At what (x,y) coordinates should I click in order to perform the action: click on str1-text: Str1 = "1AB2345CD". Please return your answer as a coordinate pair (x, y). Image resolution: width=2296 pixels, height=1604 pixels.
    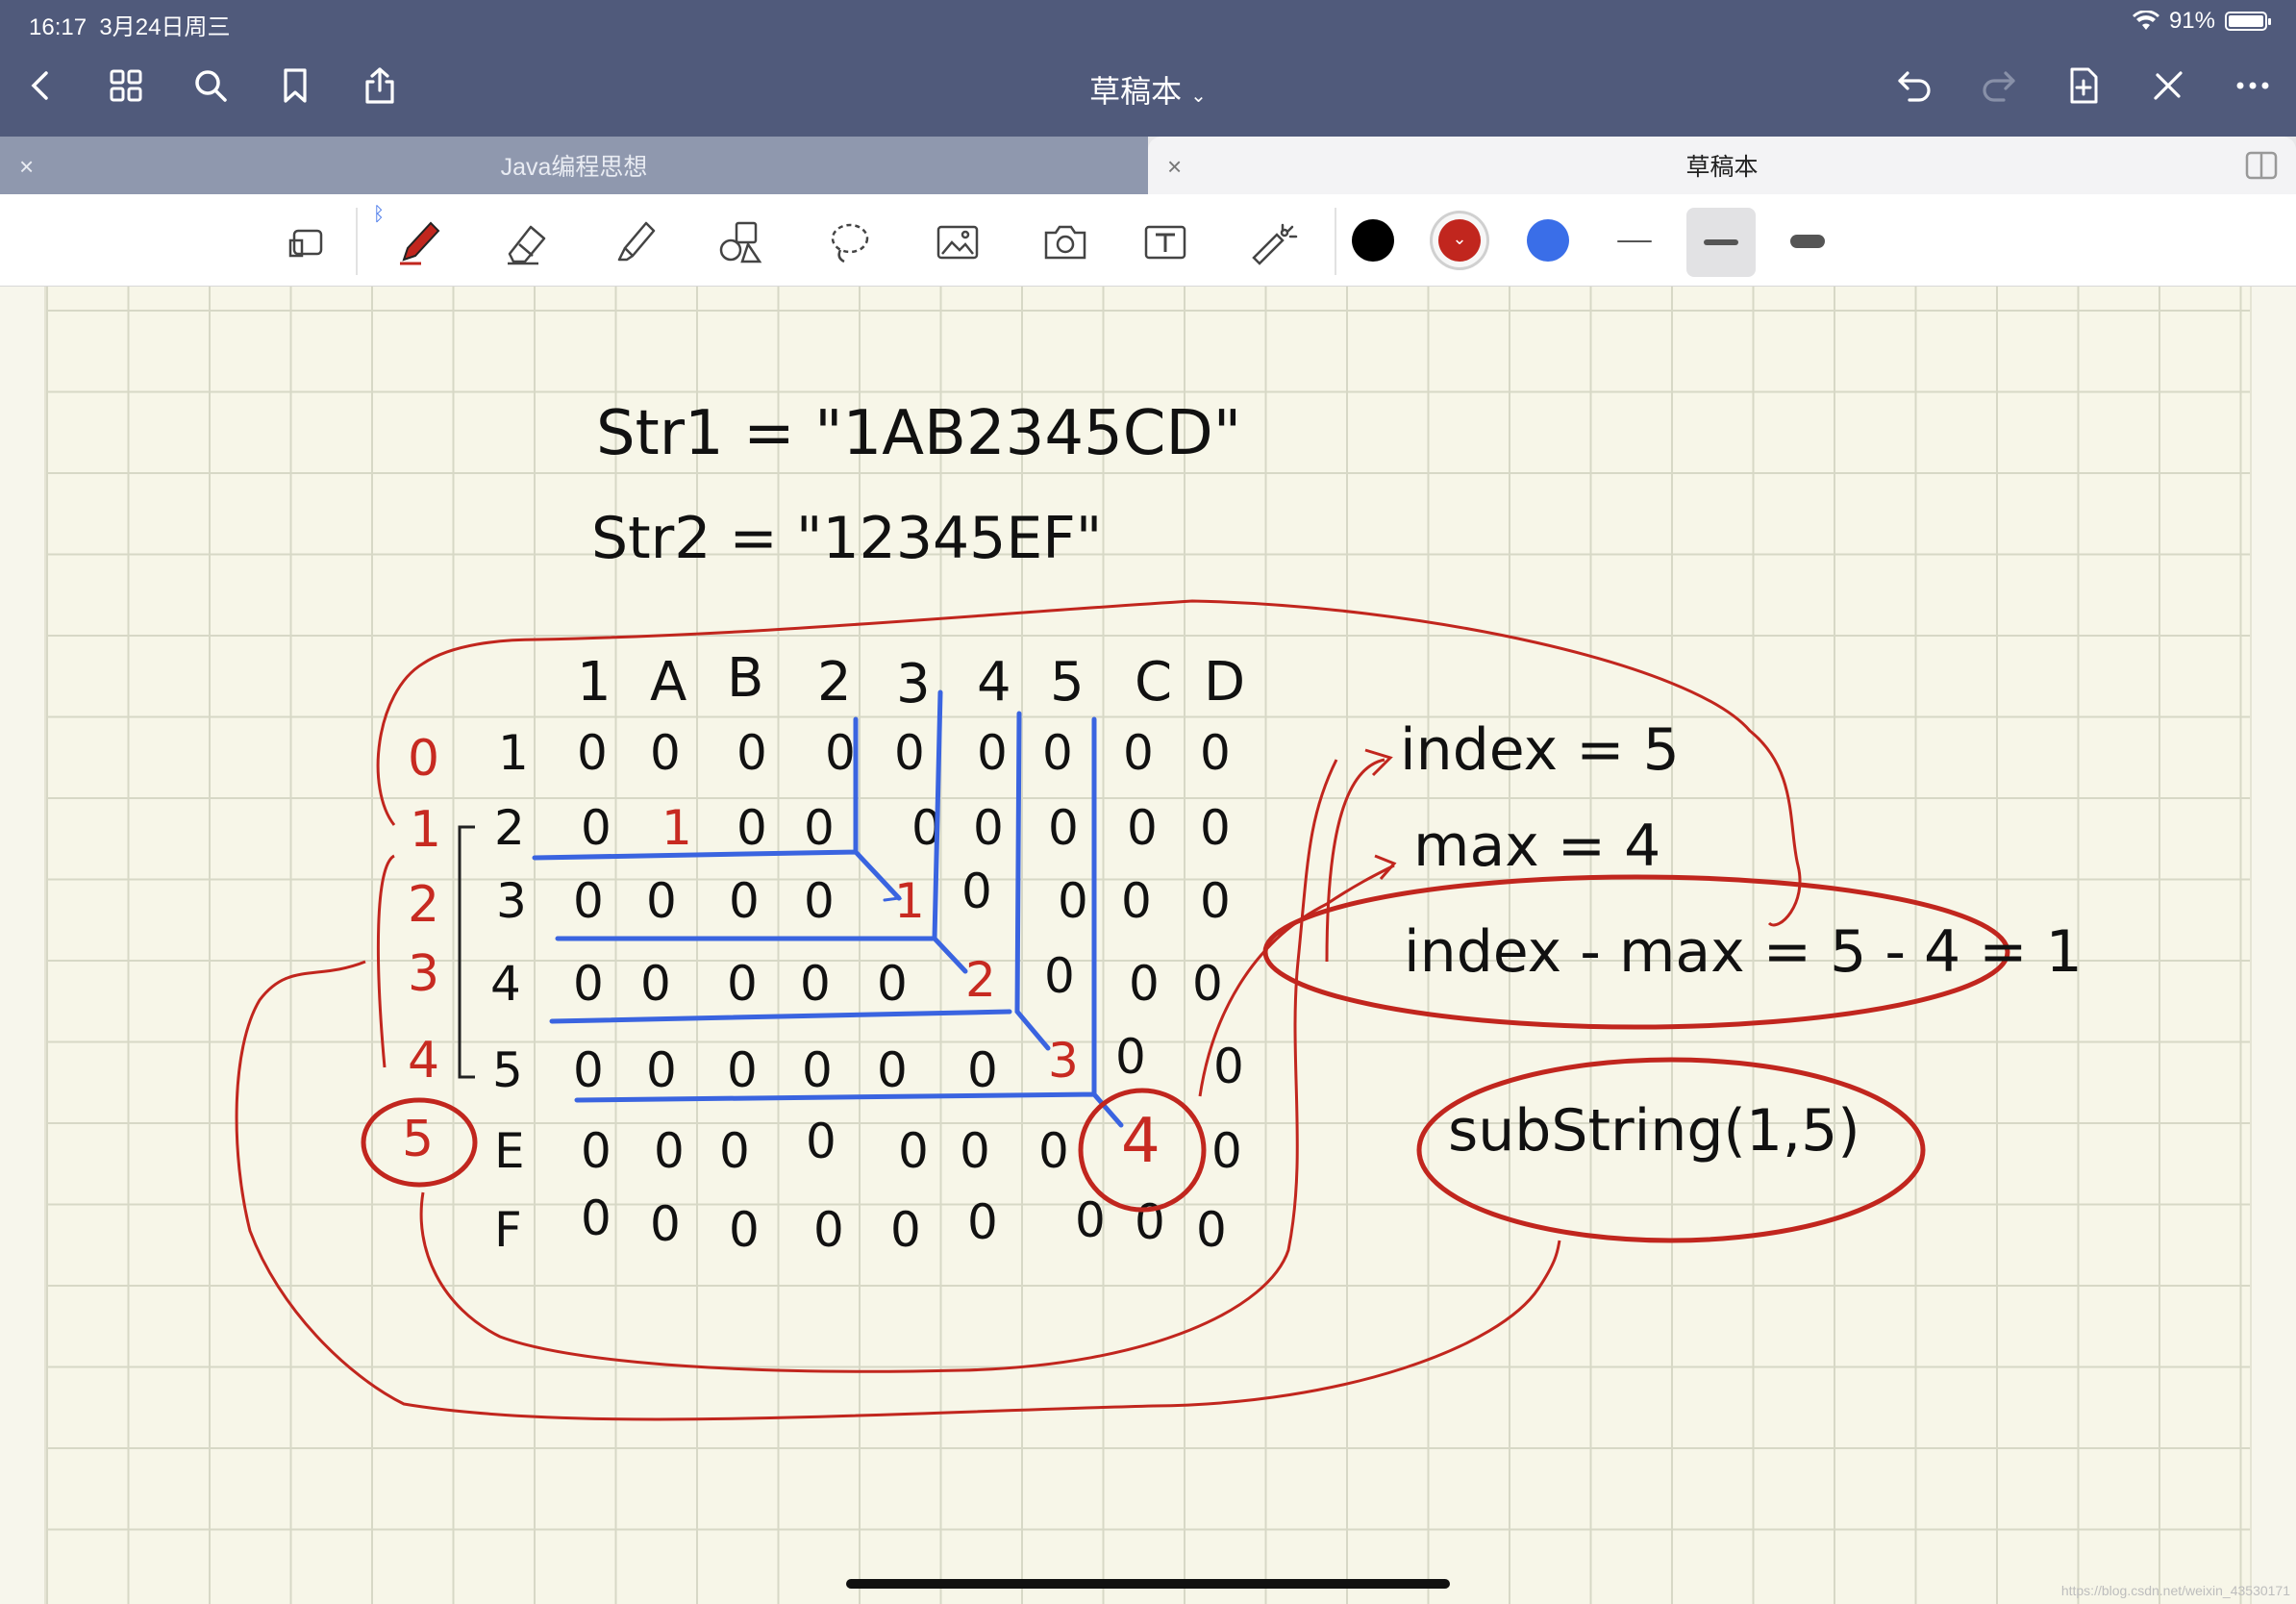
    Looking at the image, I should click on (918, 433).